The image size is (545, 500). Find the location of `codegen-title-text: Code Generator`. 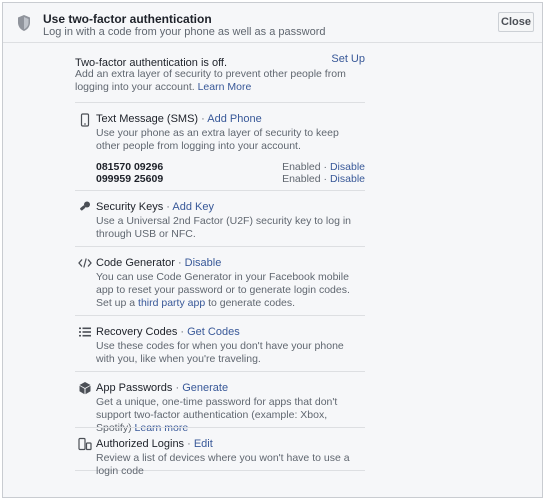

codegen-title-text: Code Generator is located at coordinates (135, 263).